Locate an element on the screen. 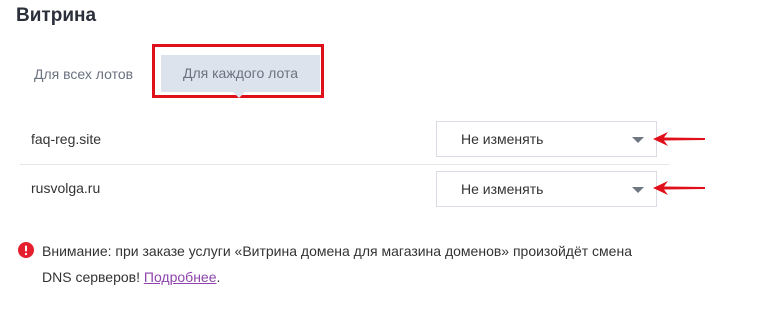  more-info-link: Подробнее is located at coordinates (180, 277).